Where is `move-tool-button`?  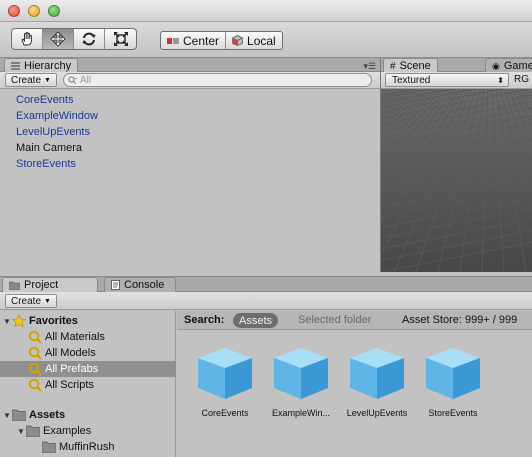
move-tool-button is located at coordinates (58, 39).